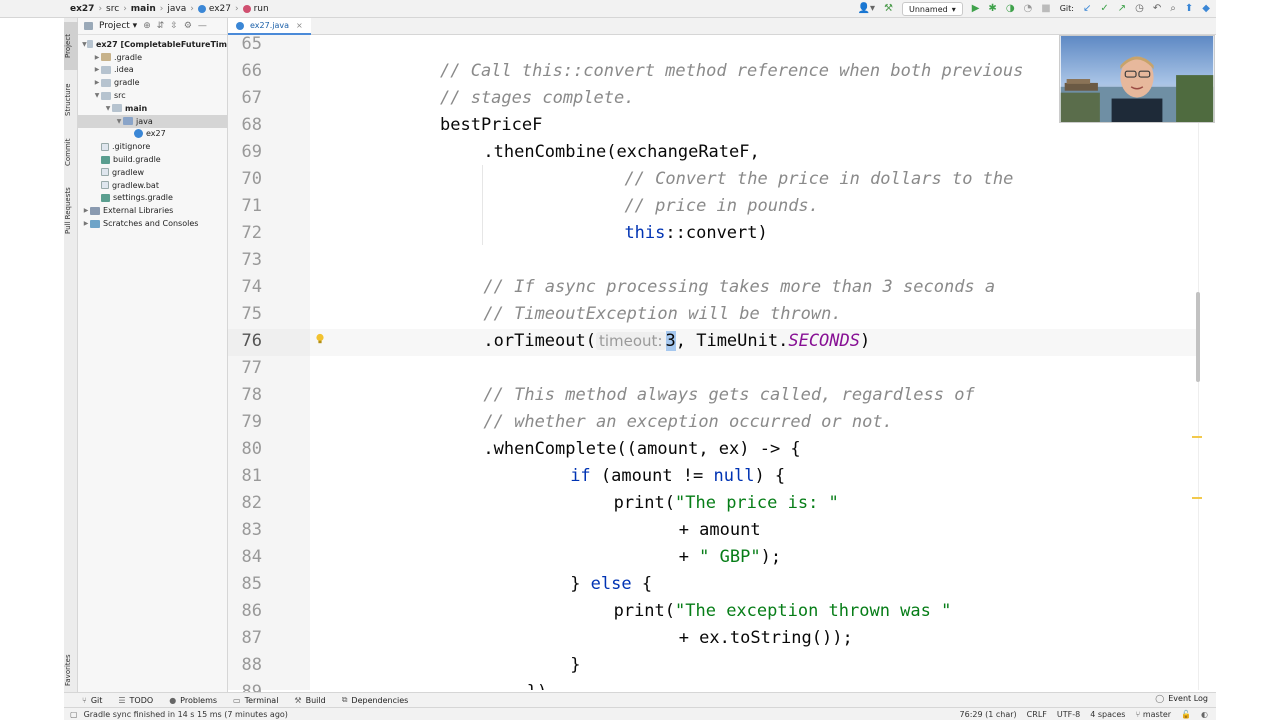 The height and width of the screenshot is (720, 1280). Describe the element at coordinates (866, 9) in the screenshot. I see `user-icon: 👤▾` at that location.